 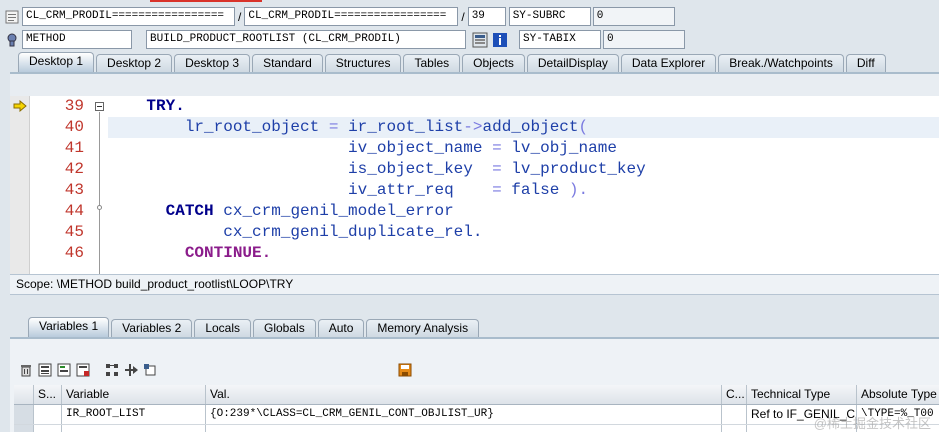 What do you see at coordinates (284, 328) in the screenshot?
I see `tab-globals: Globals` at bounding box center [284, 328].